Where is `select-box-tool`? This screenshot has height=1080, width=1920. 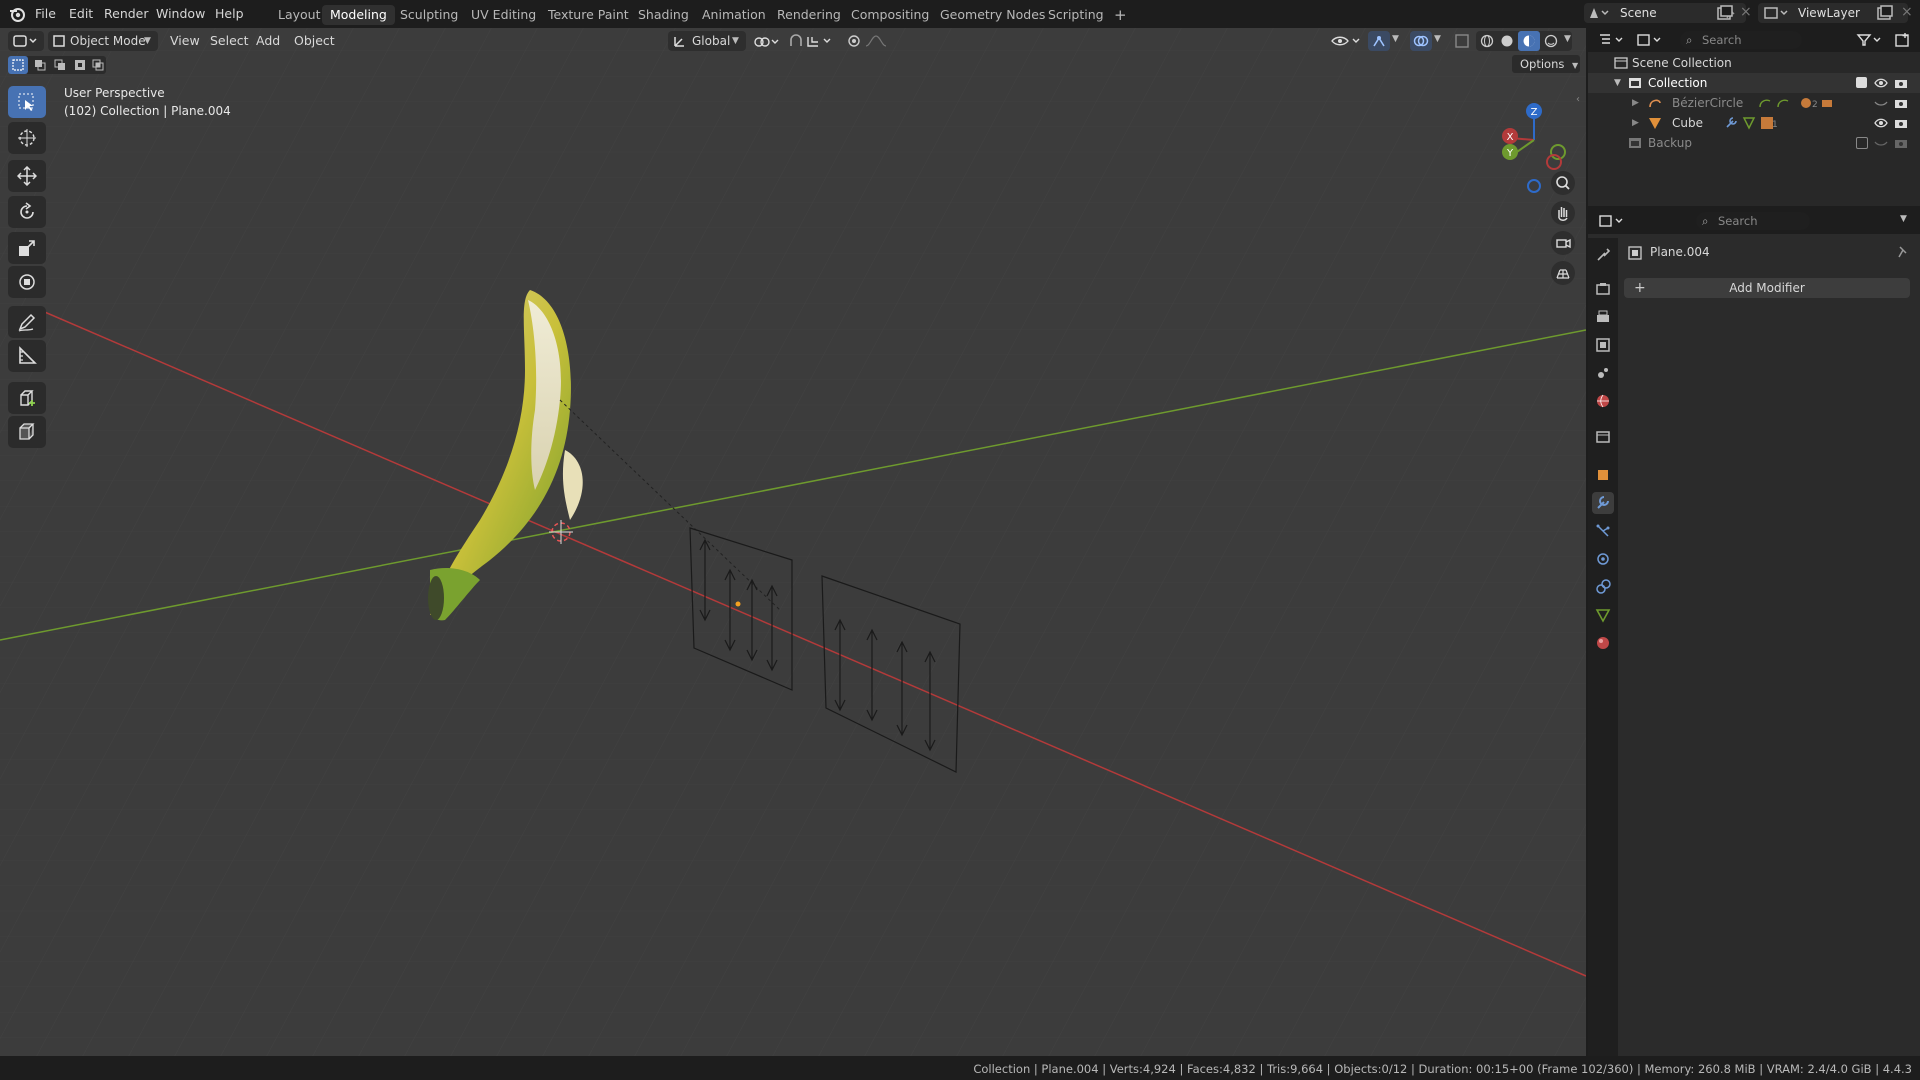
select-box-tool is located at coordinates (27, 102).